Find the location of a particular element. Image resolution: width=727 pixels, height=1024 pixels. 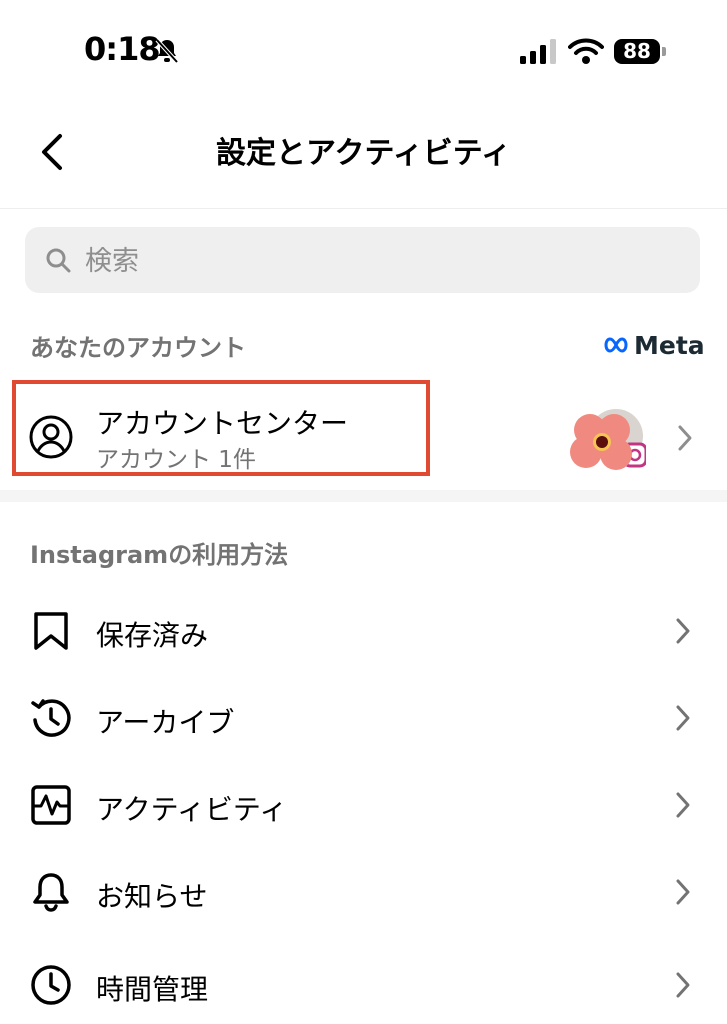

status-time: 0:18 is located at coordinates (122, 49).